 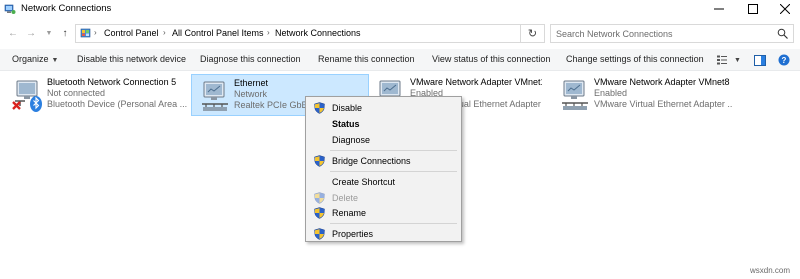 What do you see at coordinates (491, 59) in the screenshot?
I see `view-status-button: View status of this connection` at bounding box center [491, 59].